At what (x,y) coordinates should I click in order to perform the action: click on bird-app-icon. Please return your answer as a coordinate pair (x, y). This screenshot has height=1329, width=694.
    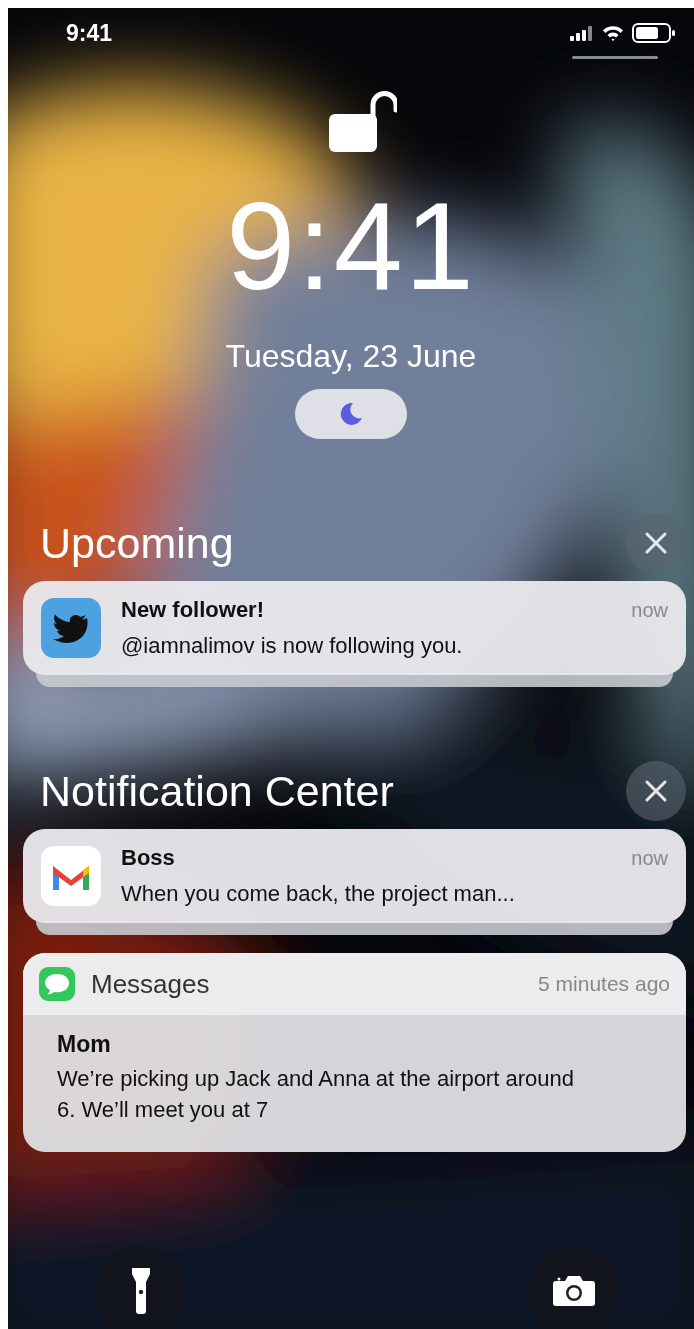
    Looking at the image, I should click on (71, 628).